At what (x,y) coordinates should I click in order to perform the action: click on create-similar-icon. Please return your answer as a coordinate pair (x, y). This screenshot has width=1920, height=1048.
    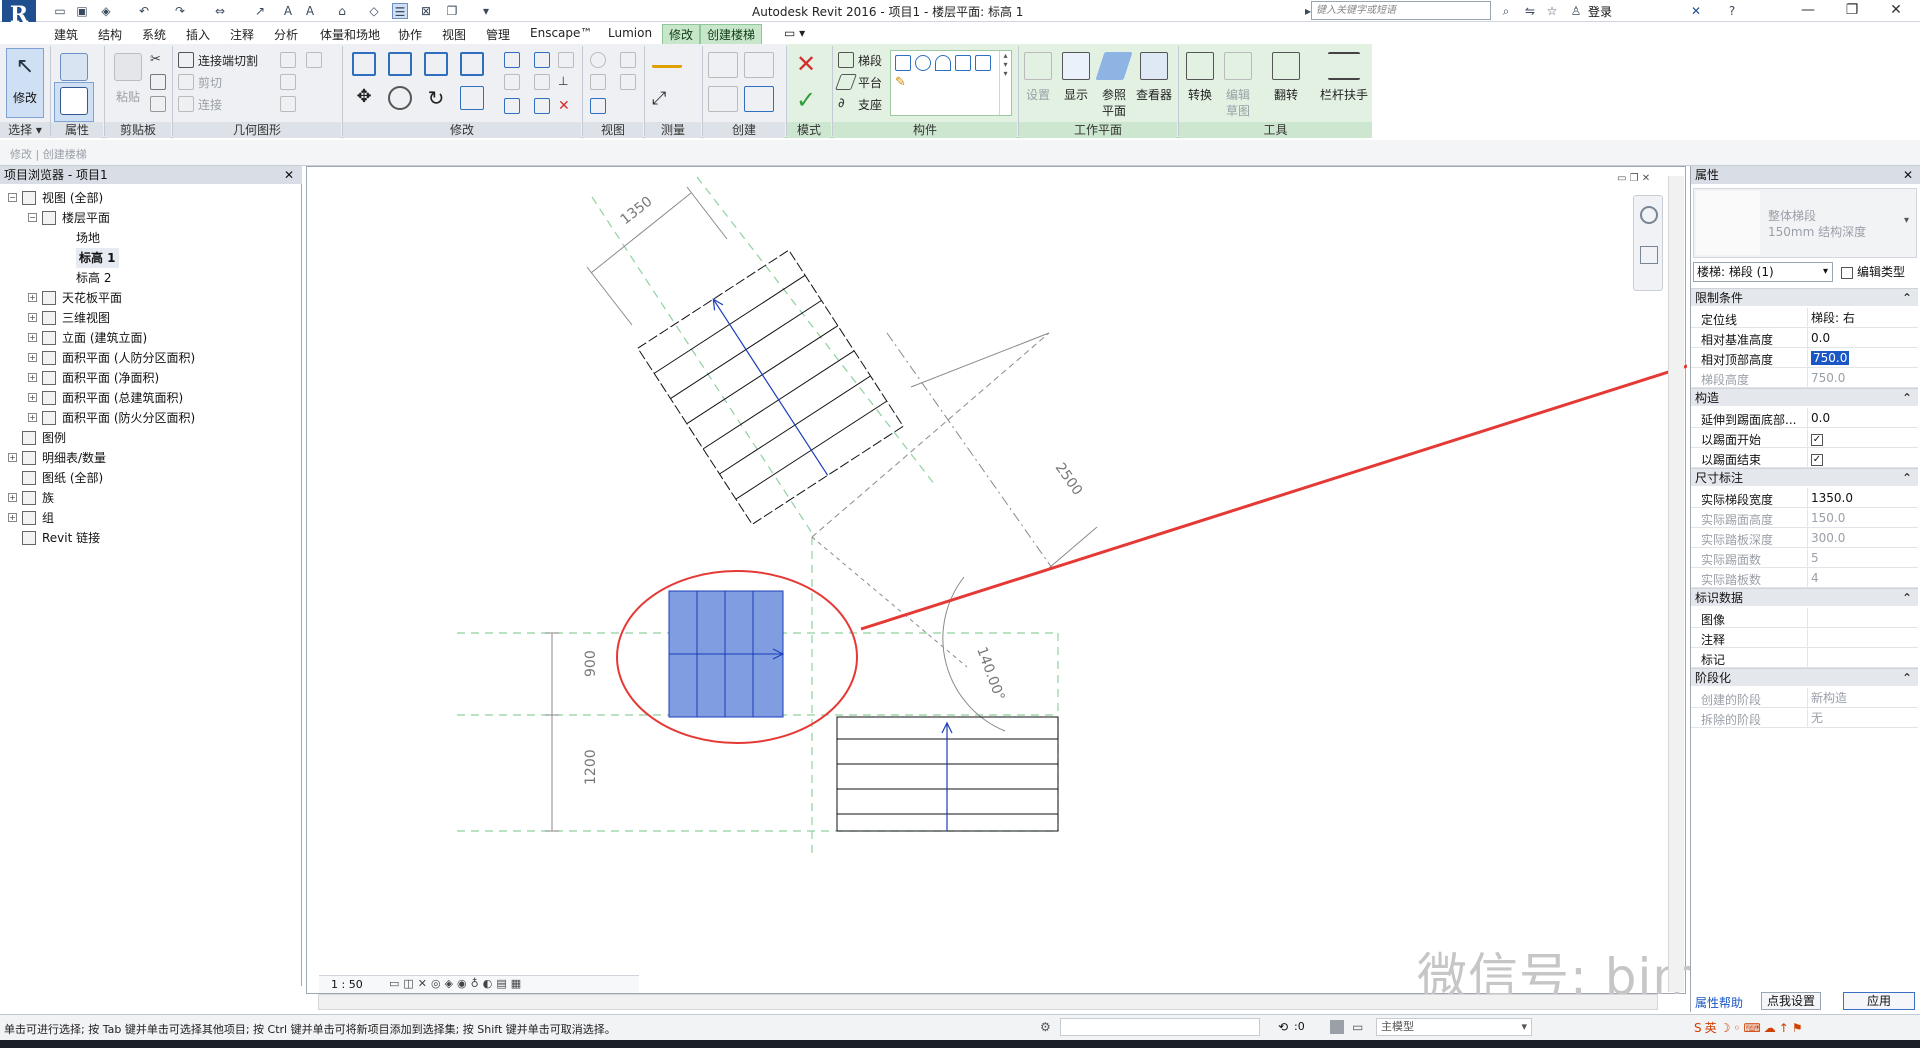
    Looking at the image, I should click on (759, 65).